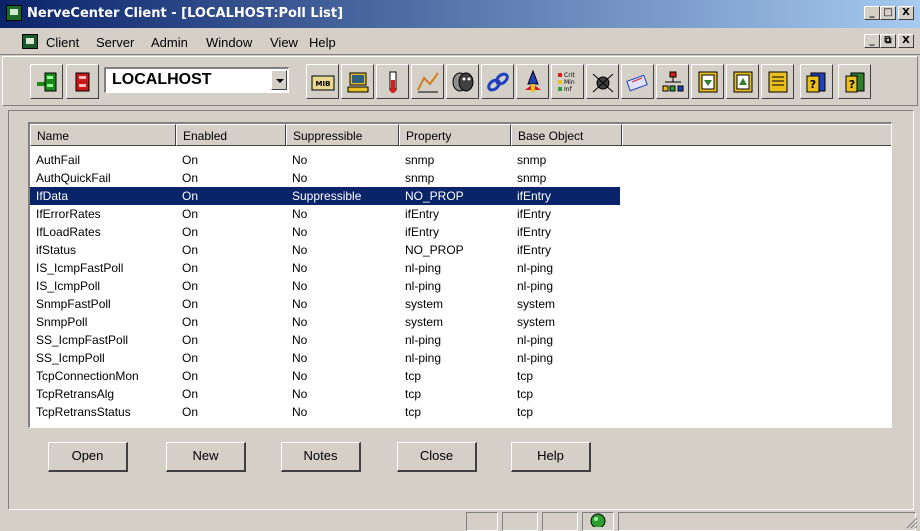 The height and width of the screenshot is (531, 920). Describe the element at coordinates (437, 457) in the screenshot. I see `close-list-button: Close` at that location.